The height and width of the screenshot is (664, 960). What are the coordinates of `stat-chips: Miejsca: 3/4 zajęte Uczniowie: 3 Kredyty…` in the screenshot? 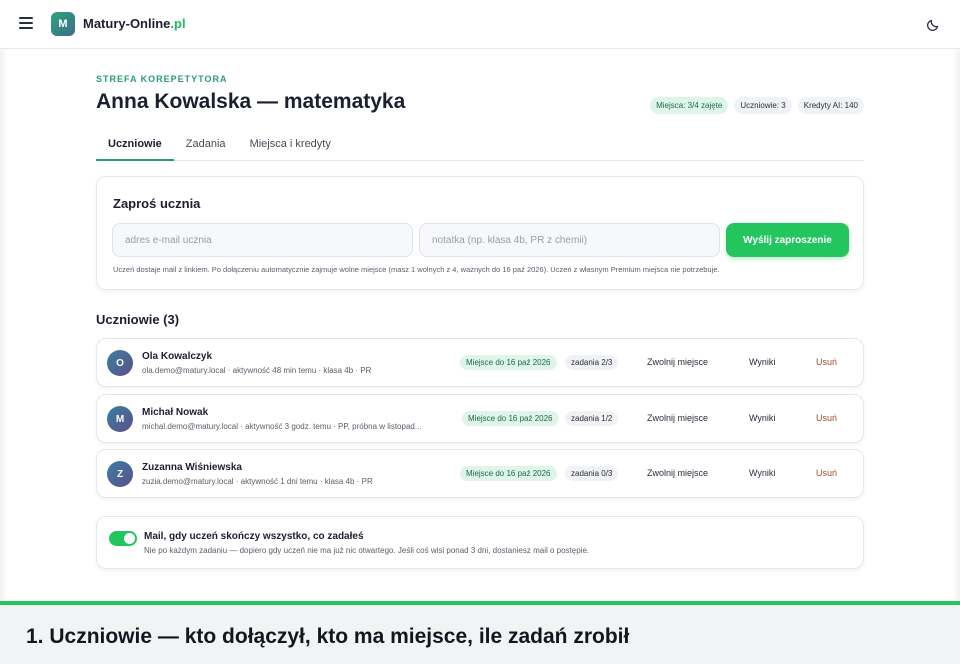 It's located at (757, 105).